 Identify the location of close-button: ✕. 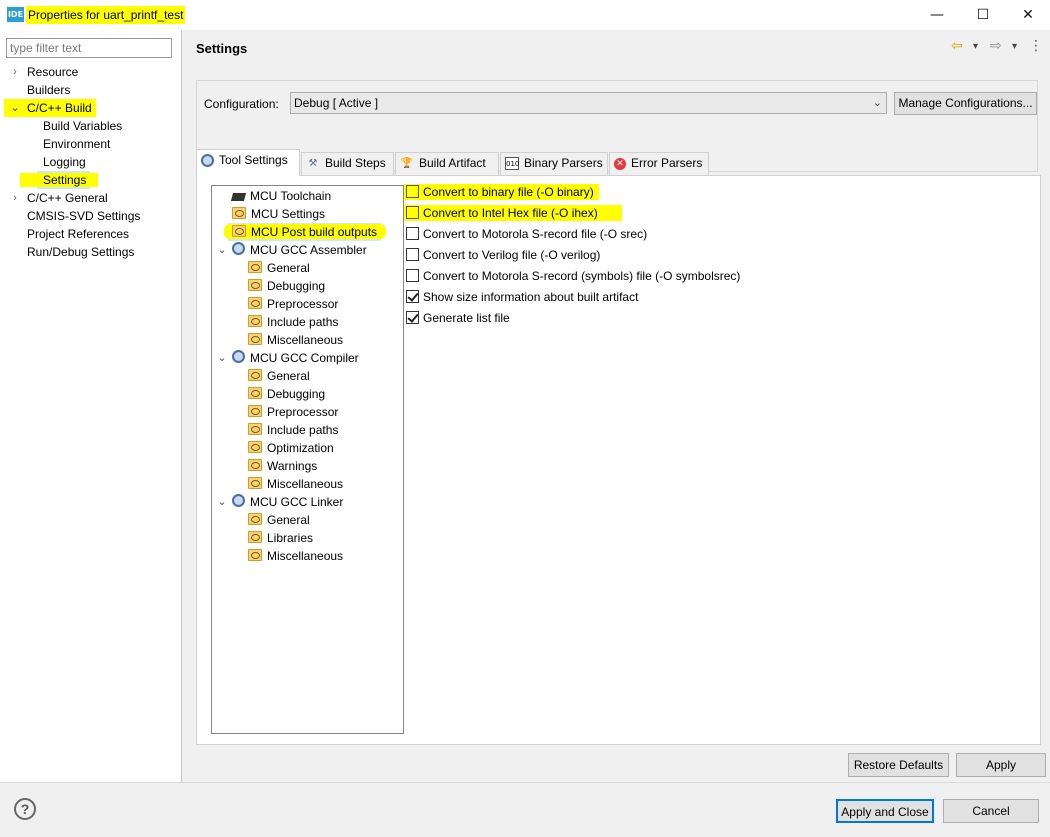
(1027, 15).